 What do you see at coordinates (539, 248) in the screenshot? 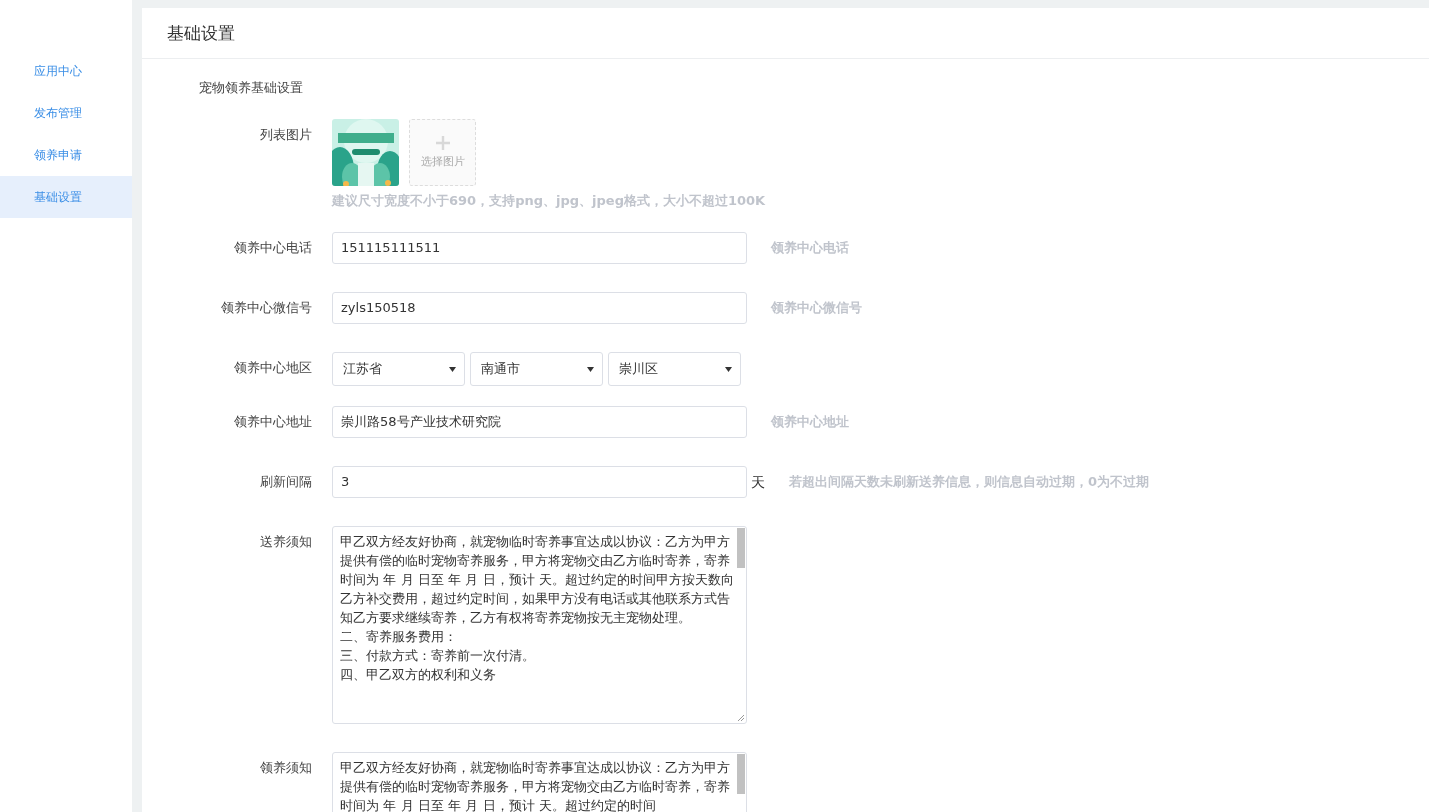
I see `input-field: 151115111511` at bounding box center [539, 248].